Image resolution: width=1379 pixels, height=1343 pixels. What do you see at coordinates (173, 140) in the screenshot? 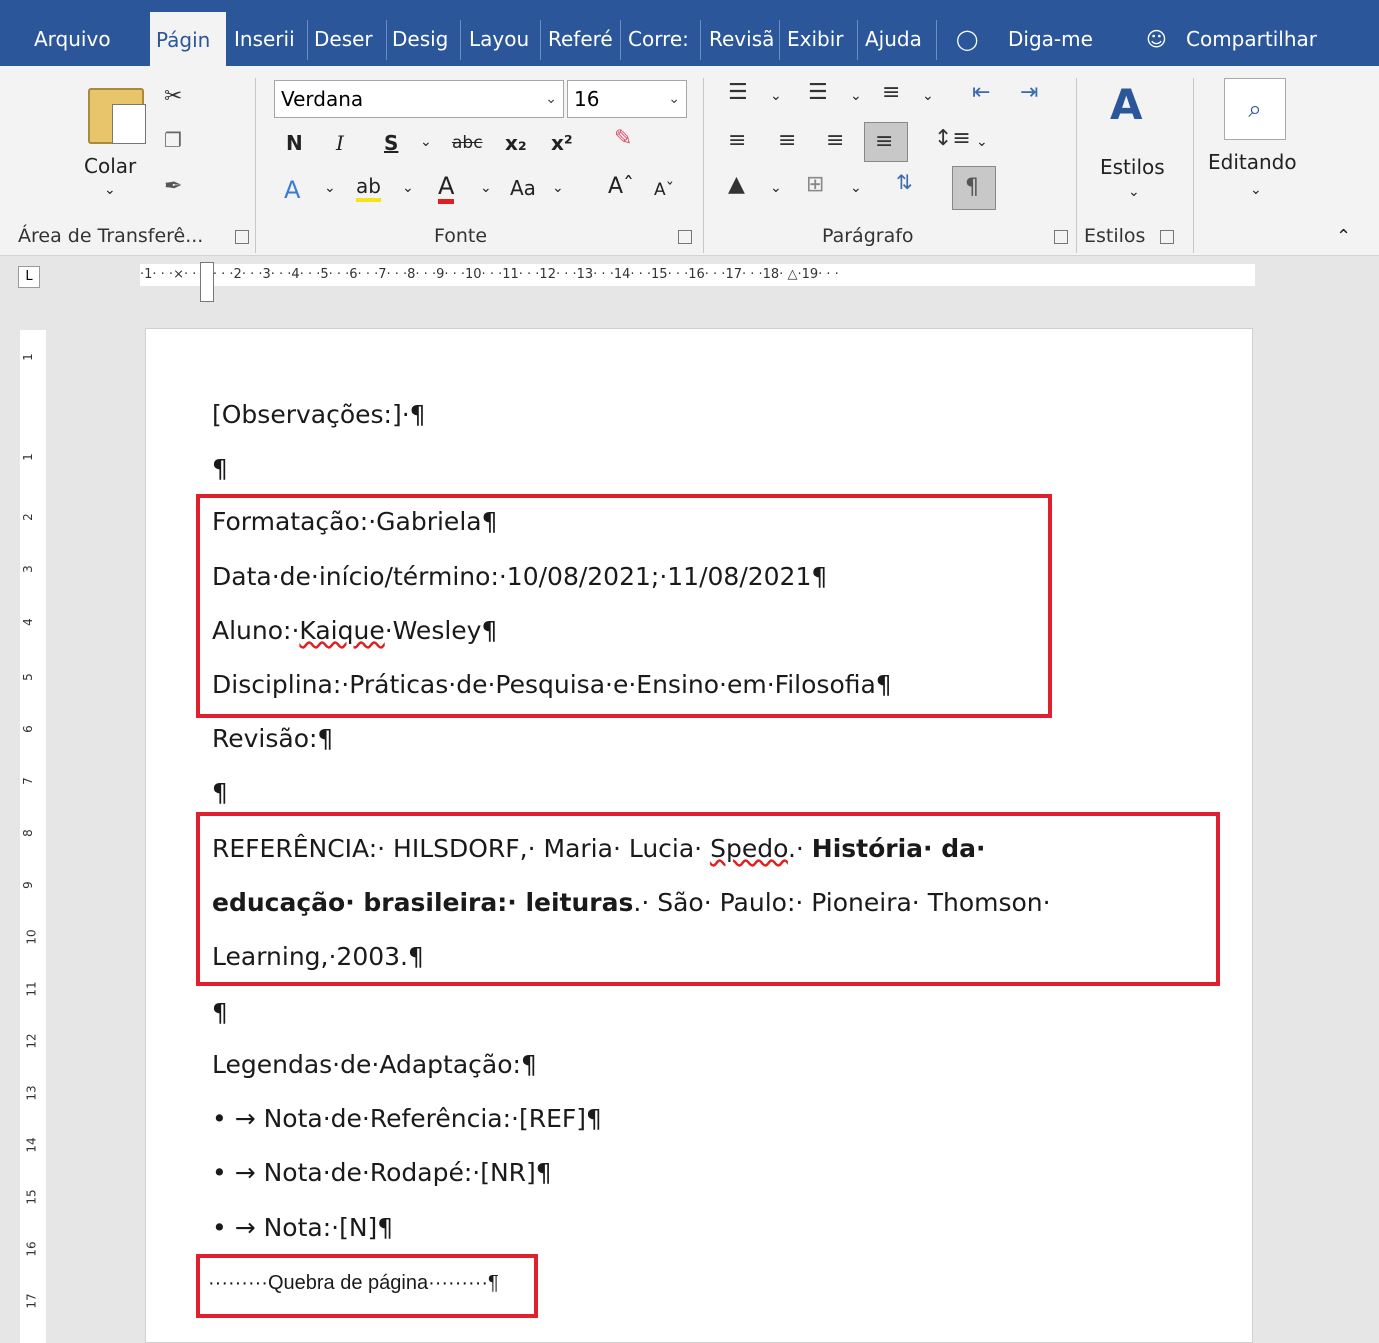
I see `copy-icon: ❐` at bounding box center [173, 140].